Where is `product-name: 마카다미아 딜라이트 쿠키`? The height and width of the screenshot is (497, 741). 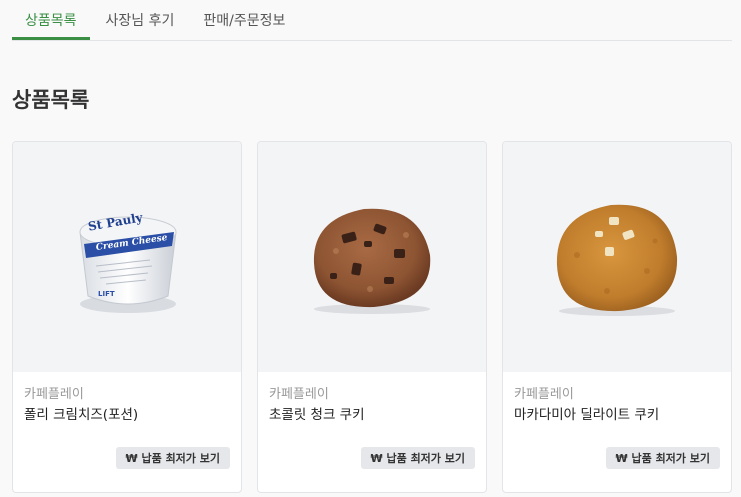
product-name: 마카다미아 딜라이트 쿠키 is located at coordinates (586, 413).